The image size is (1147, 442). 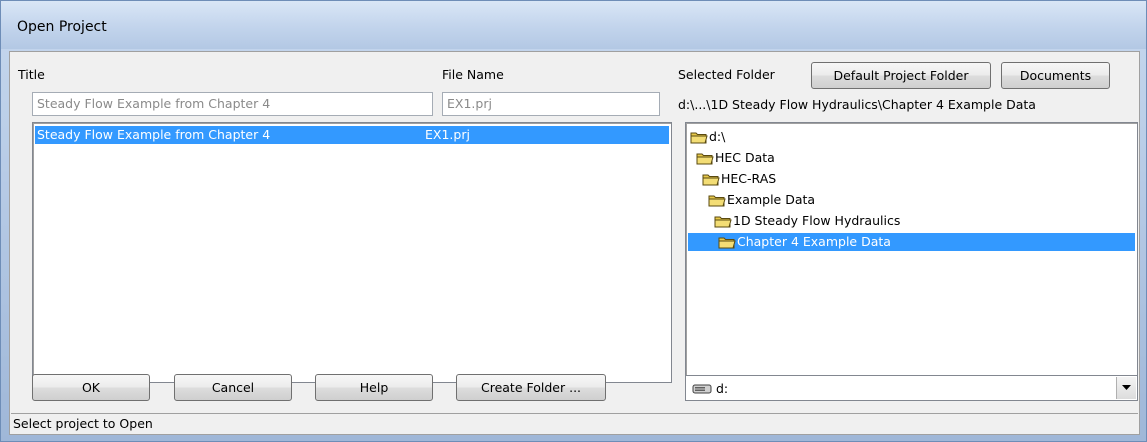 I want to click on folder-label: HEC-RAS, so click(x=749, y=178).